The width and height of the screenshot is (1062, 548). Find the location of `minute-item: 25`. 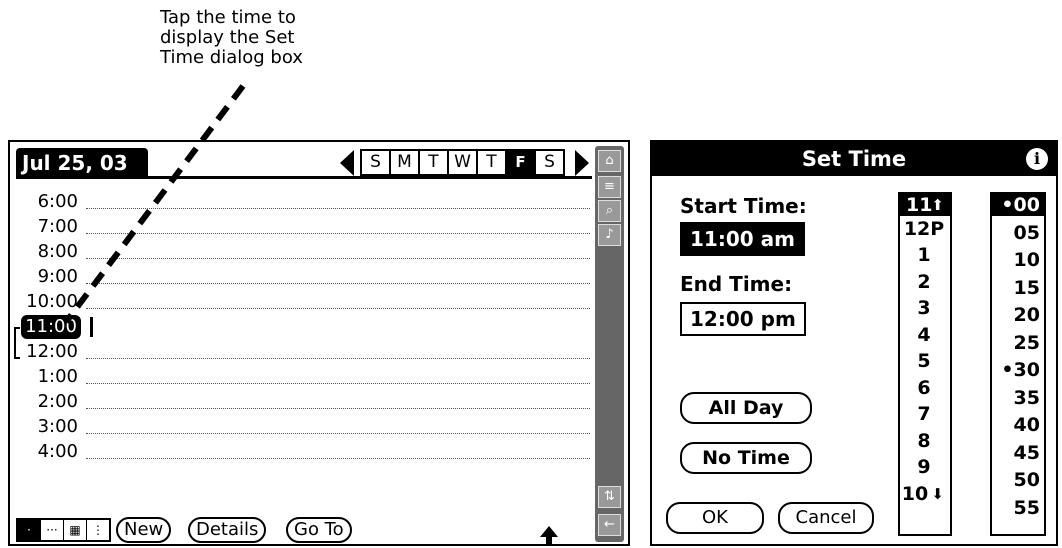

minute-item: 25 is located at coordinates (1018, 343).